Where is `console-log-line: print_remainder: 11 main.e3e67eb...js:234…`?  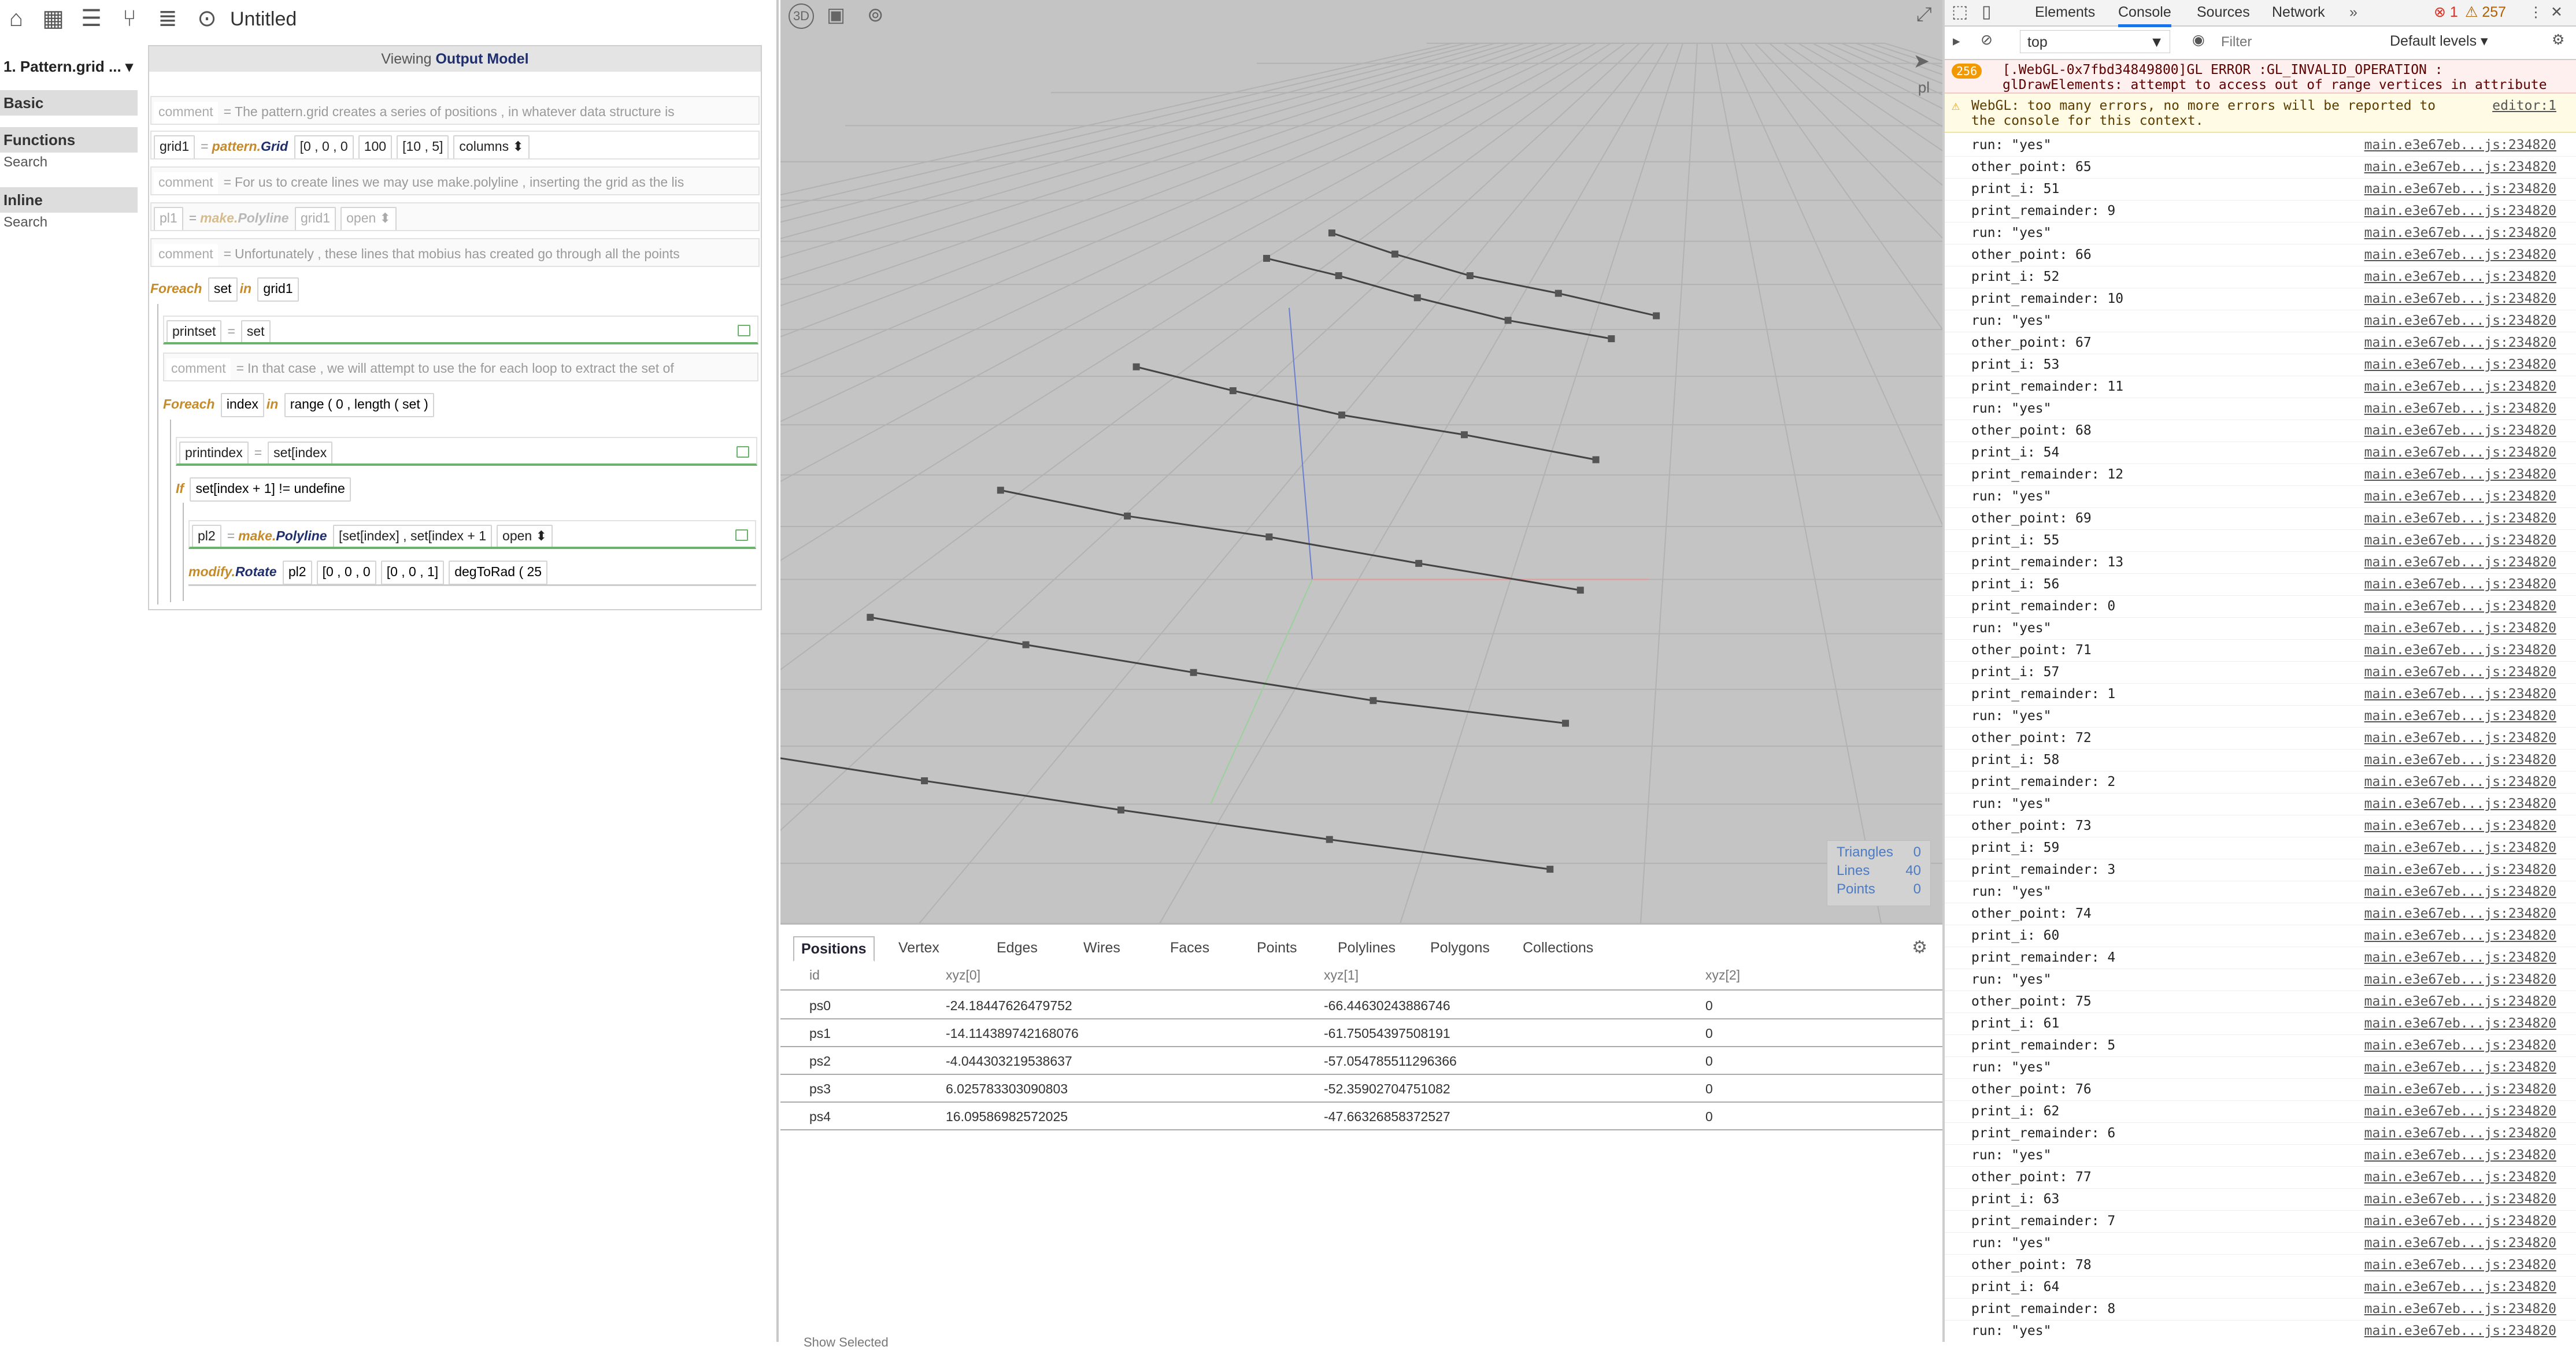 console-log-line: print_remainder: 11 main.e3e67eb...js:234… is located at coordinates (2260, 387).